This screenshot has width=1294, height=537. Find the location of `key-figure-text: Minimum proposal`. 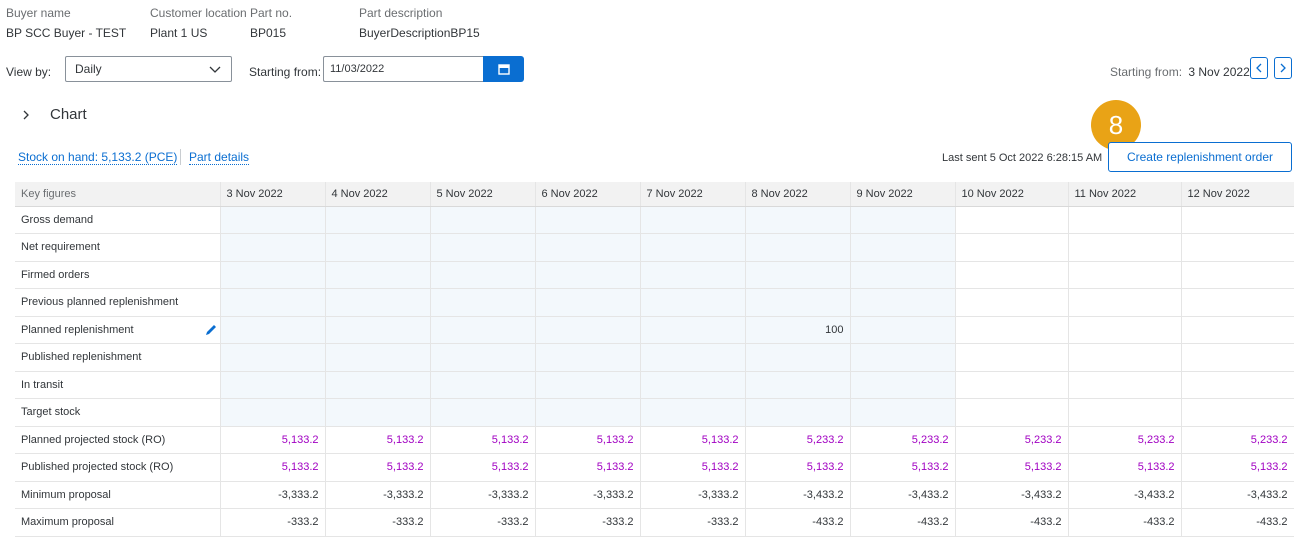

key-figure-text: Minimum proposal is located at coordinates (66, 494).